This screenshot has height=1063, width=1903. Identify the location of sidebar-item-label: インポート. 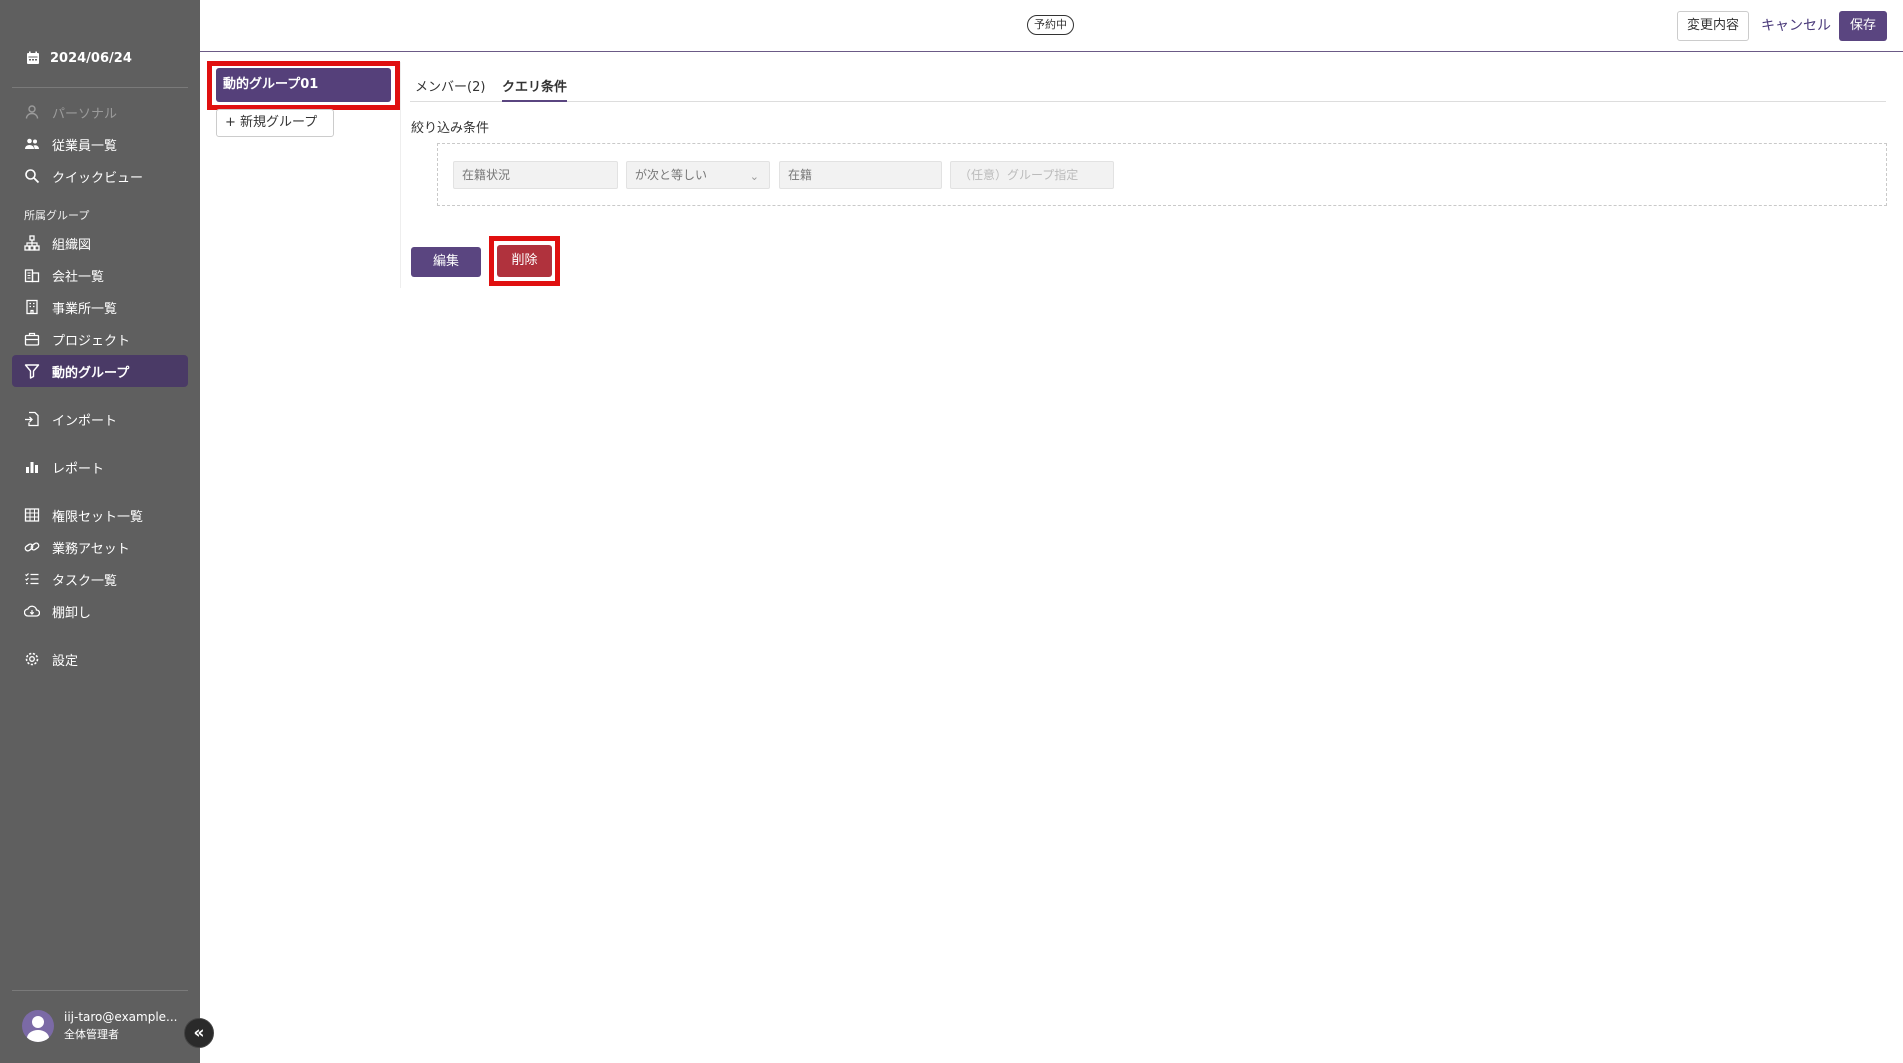
(85, 421).